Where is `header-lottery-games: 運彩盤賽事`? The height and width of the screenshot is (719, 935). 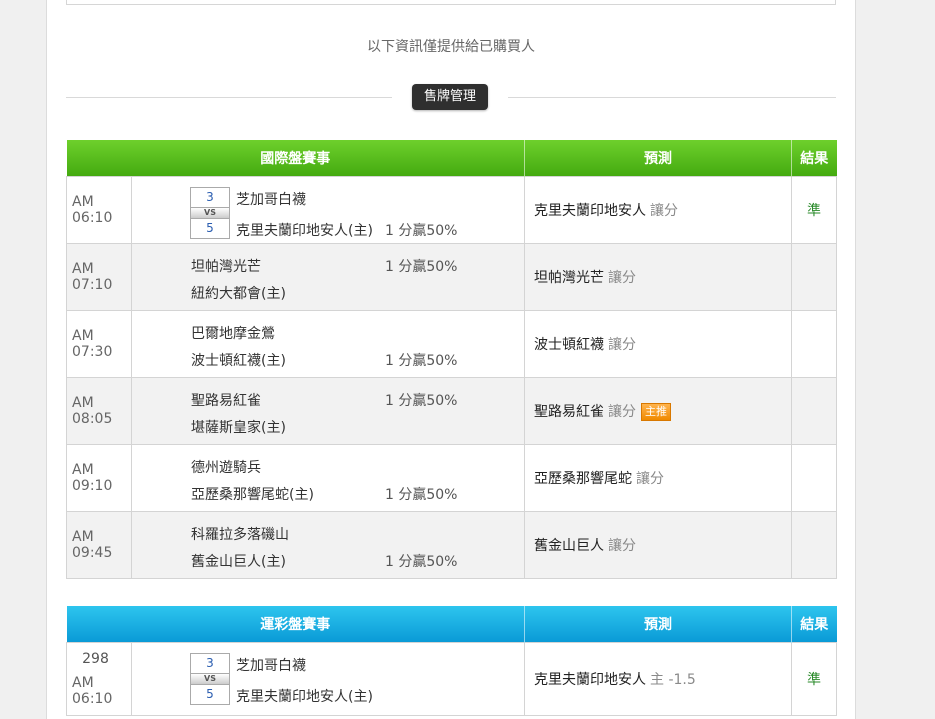
header-lottery-games: 運彩盤賽事 is located at coordinates (295, 624).